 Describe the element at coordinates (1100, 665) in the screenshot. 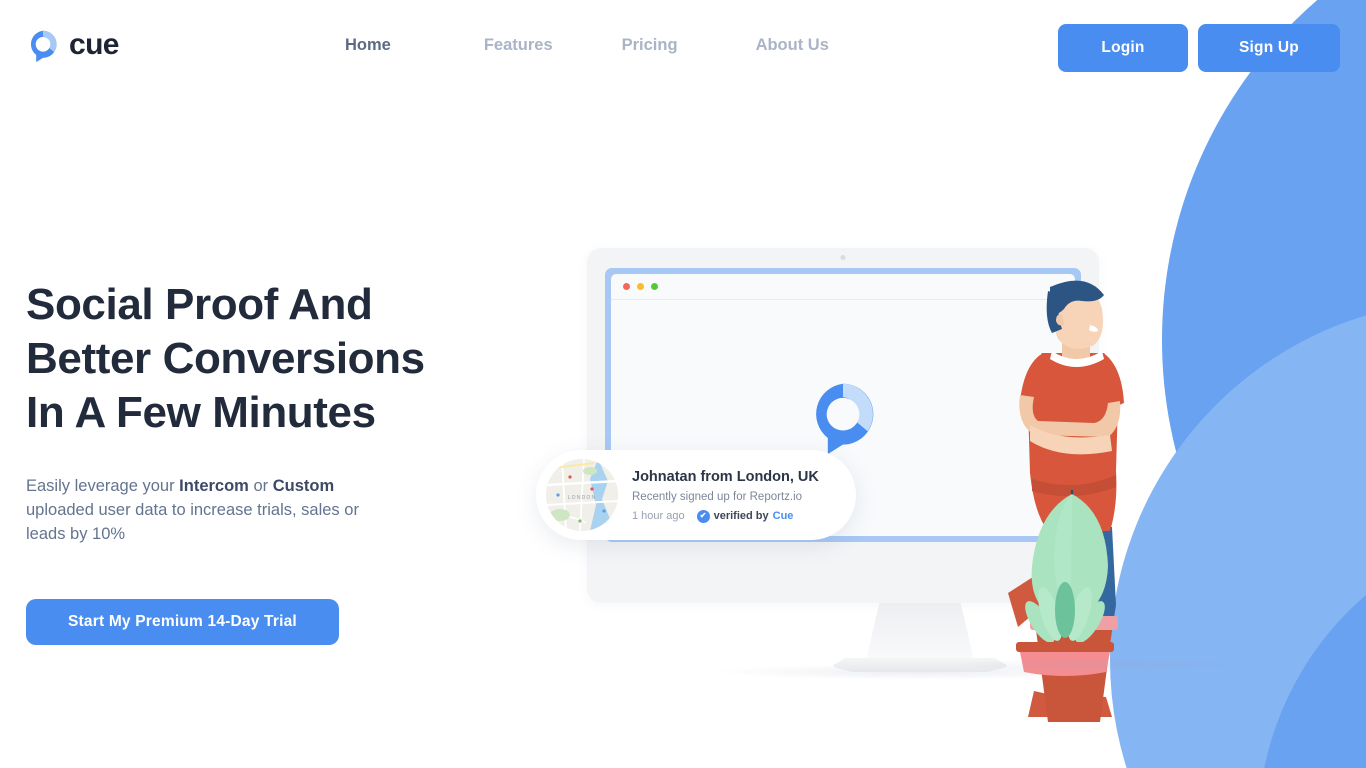

I see `character-ground-shadow` at that location.